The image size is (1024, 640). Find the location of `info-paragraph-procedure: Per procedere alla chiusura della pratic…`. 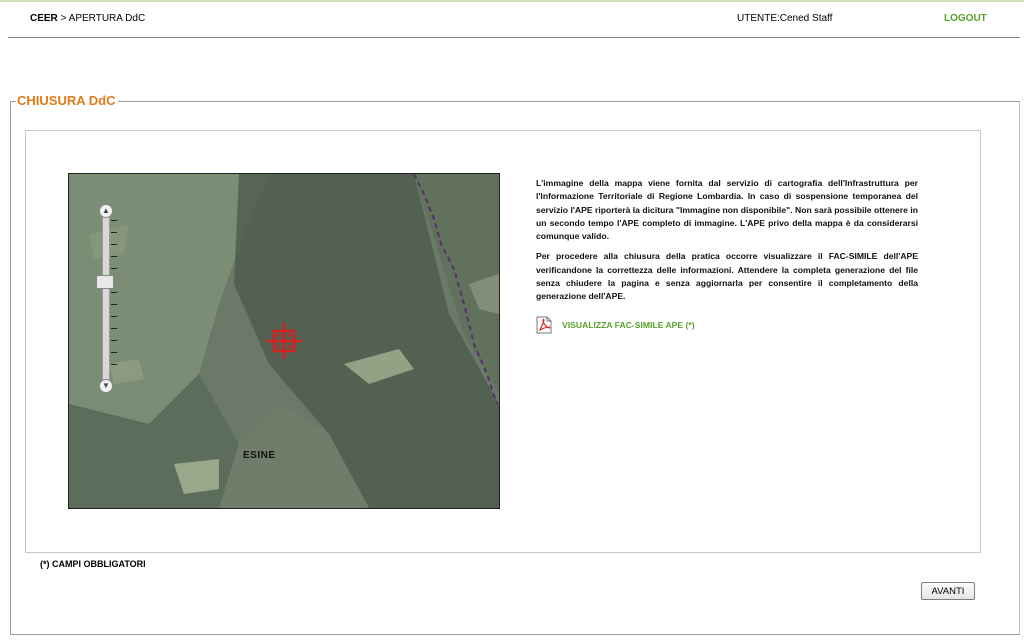

info-paragraph-procedure: Per procedere alla chiusura della pratic… is located at coordinates (727, 276).